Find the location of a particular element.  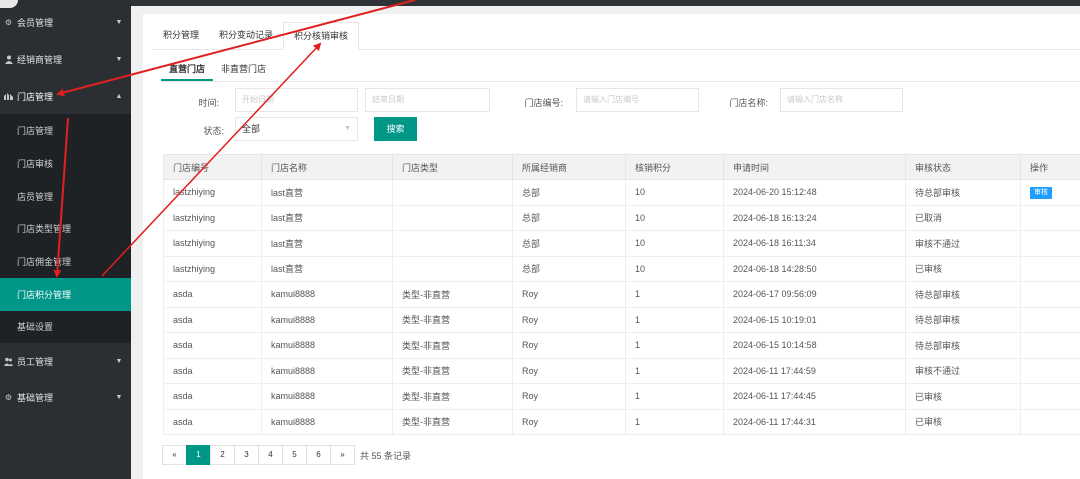

pager-page: 6 is located at coordinates (318, 455).